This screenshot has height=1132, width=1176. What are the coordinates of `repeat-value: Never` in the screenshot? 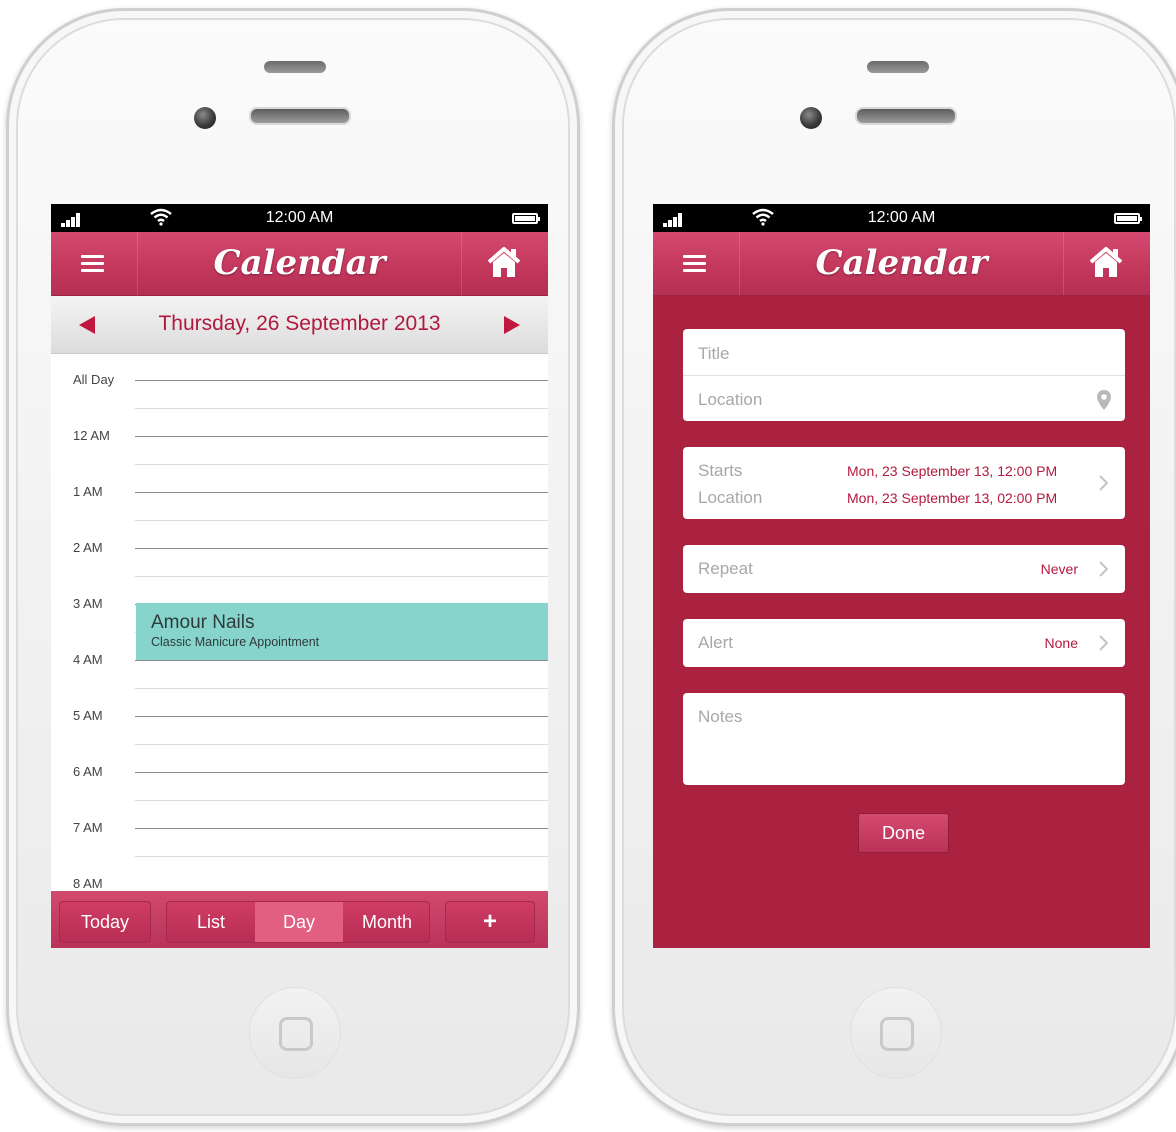 It's located at (1059, 569).